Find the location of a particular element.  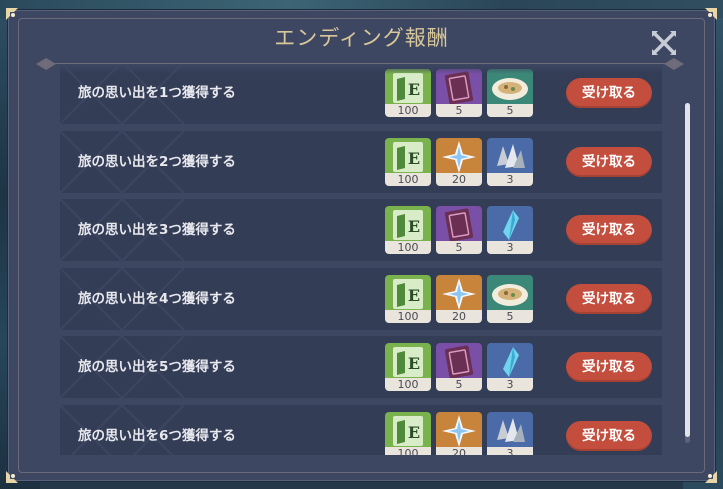

close-button is located at coordinates (664, 43).